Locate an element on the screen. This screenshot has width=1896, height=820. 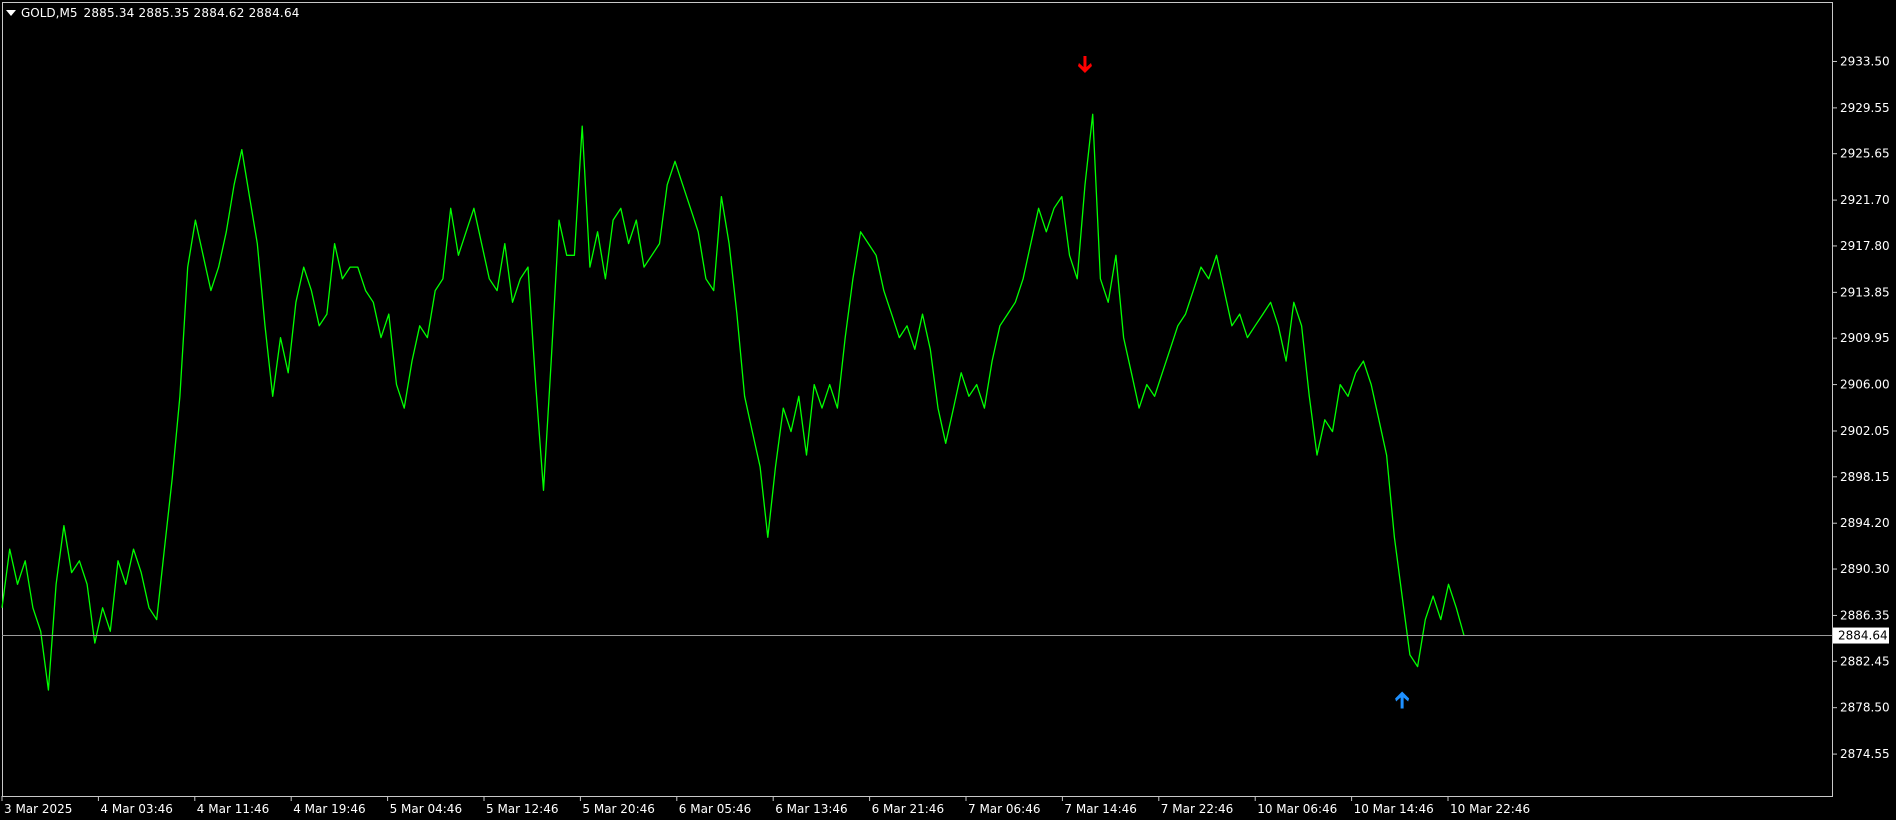
current-price-label: 2884.64 is located at coordinates (1863, 636).